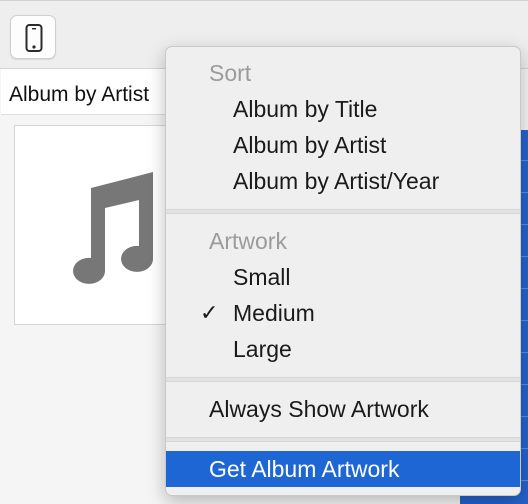 Image resolution: width=528 pixels, height=504 pixels. I want to click on menu-item-album-by-title: Album by Title, so click(343, 109).